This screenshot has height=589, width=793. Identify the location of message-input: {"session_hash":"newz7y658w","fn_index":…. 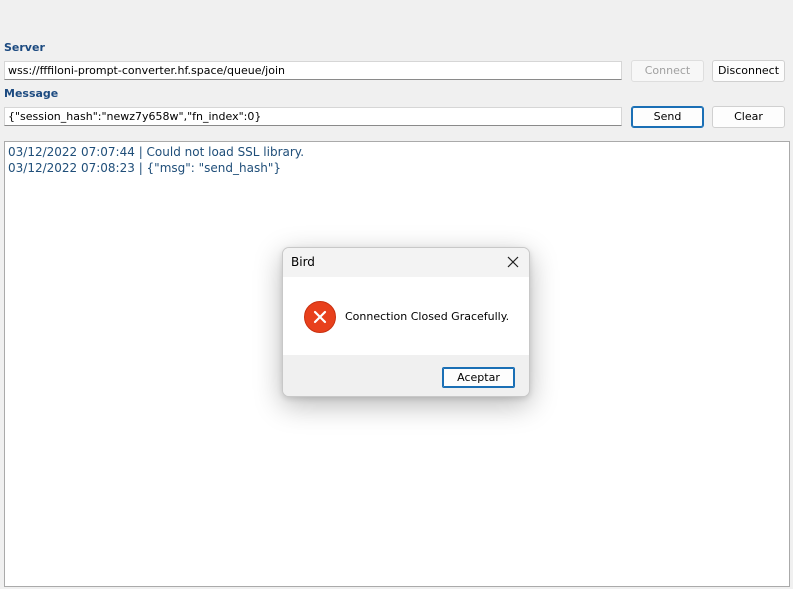
(313, 116).